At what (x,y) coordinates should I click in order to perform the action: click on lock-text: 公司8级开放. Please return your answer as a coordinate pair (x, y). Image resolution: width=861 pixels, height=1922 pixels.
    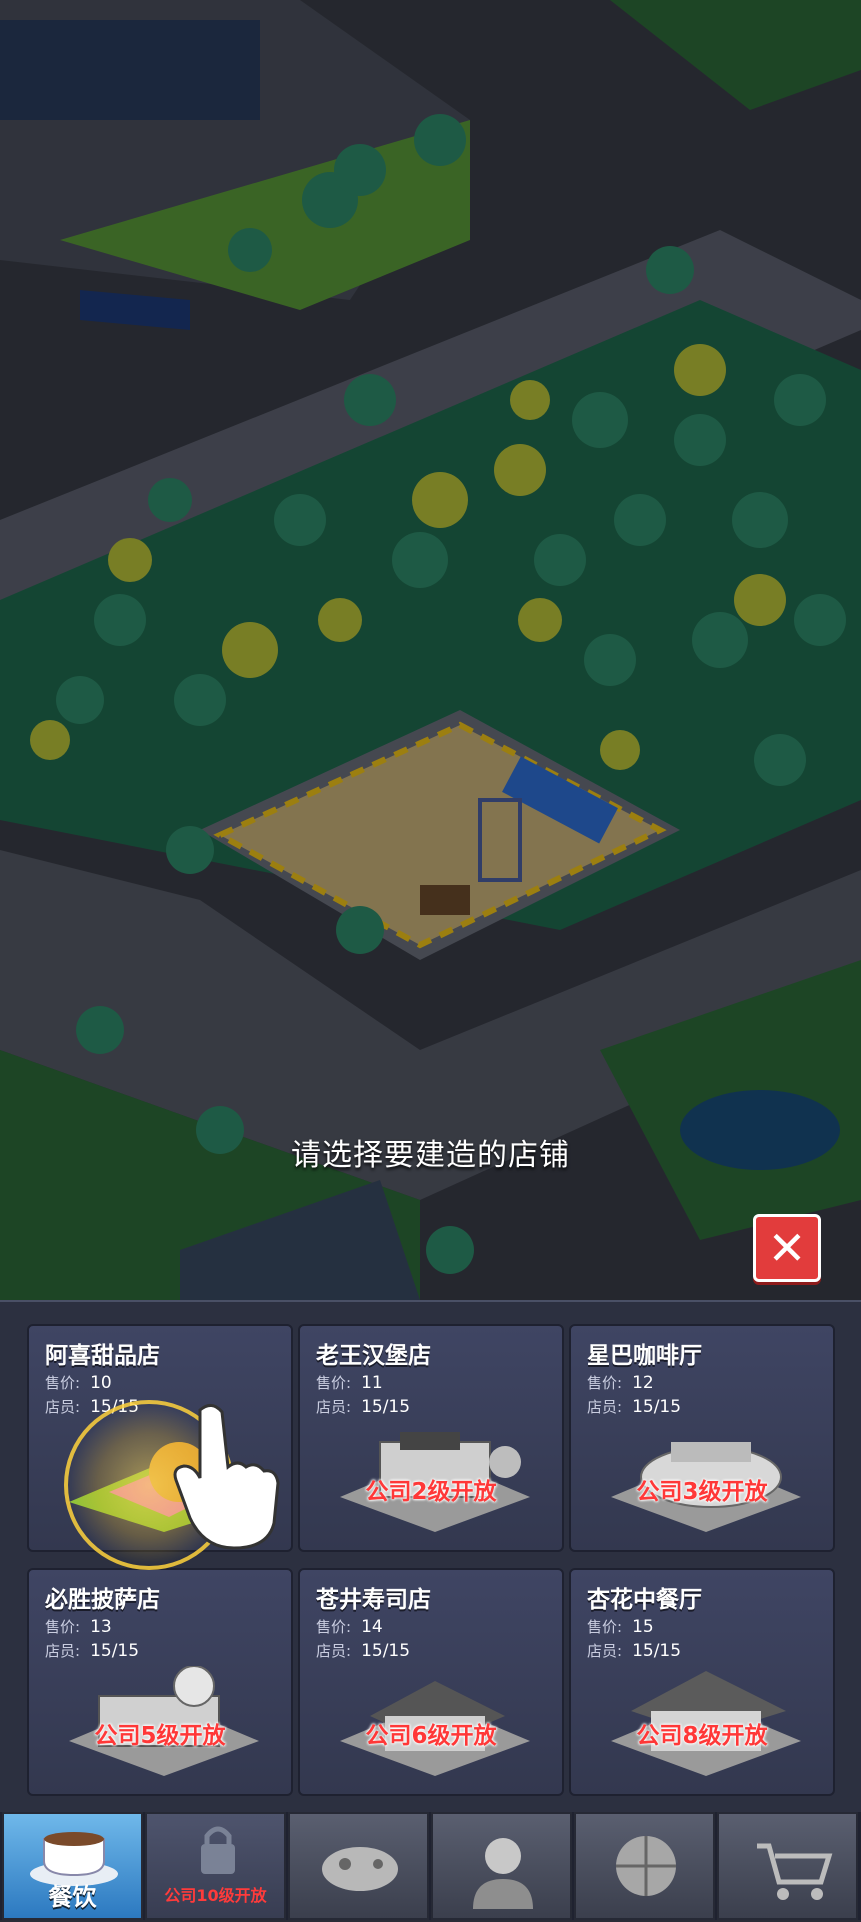
    Looking at the image, I should click on (702, 1736).